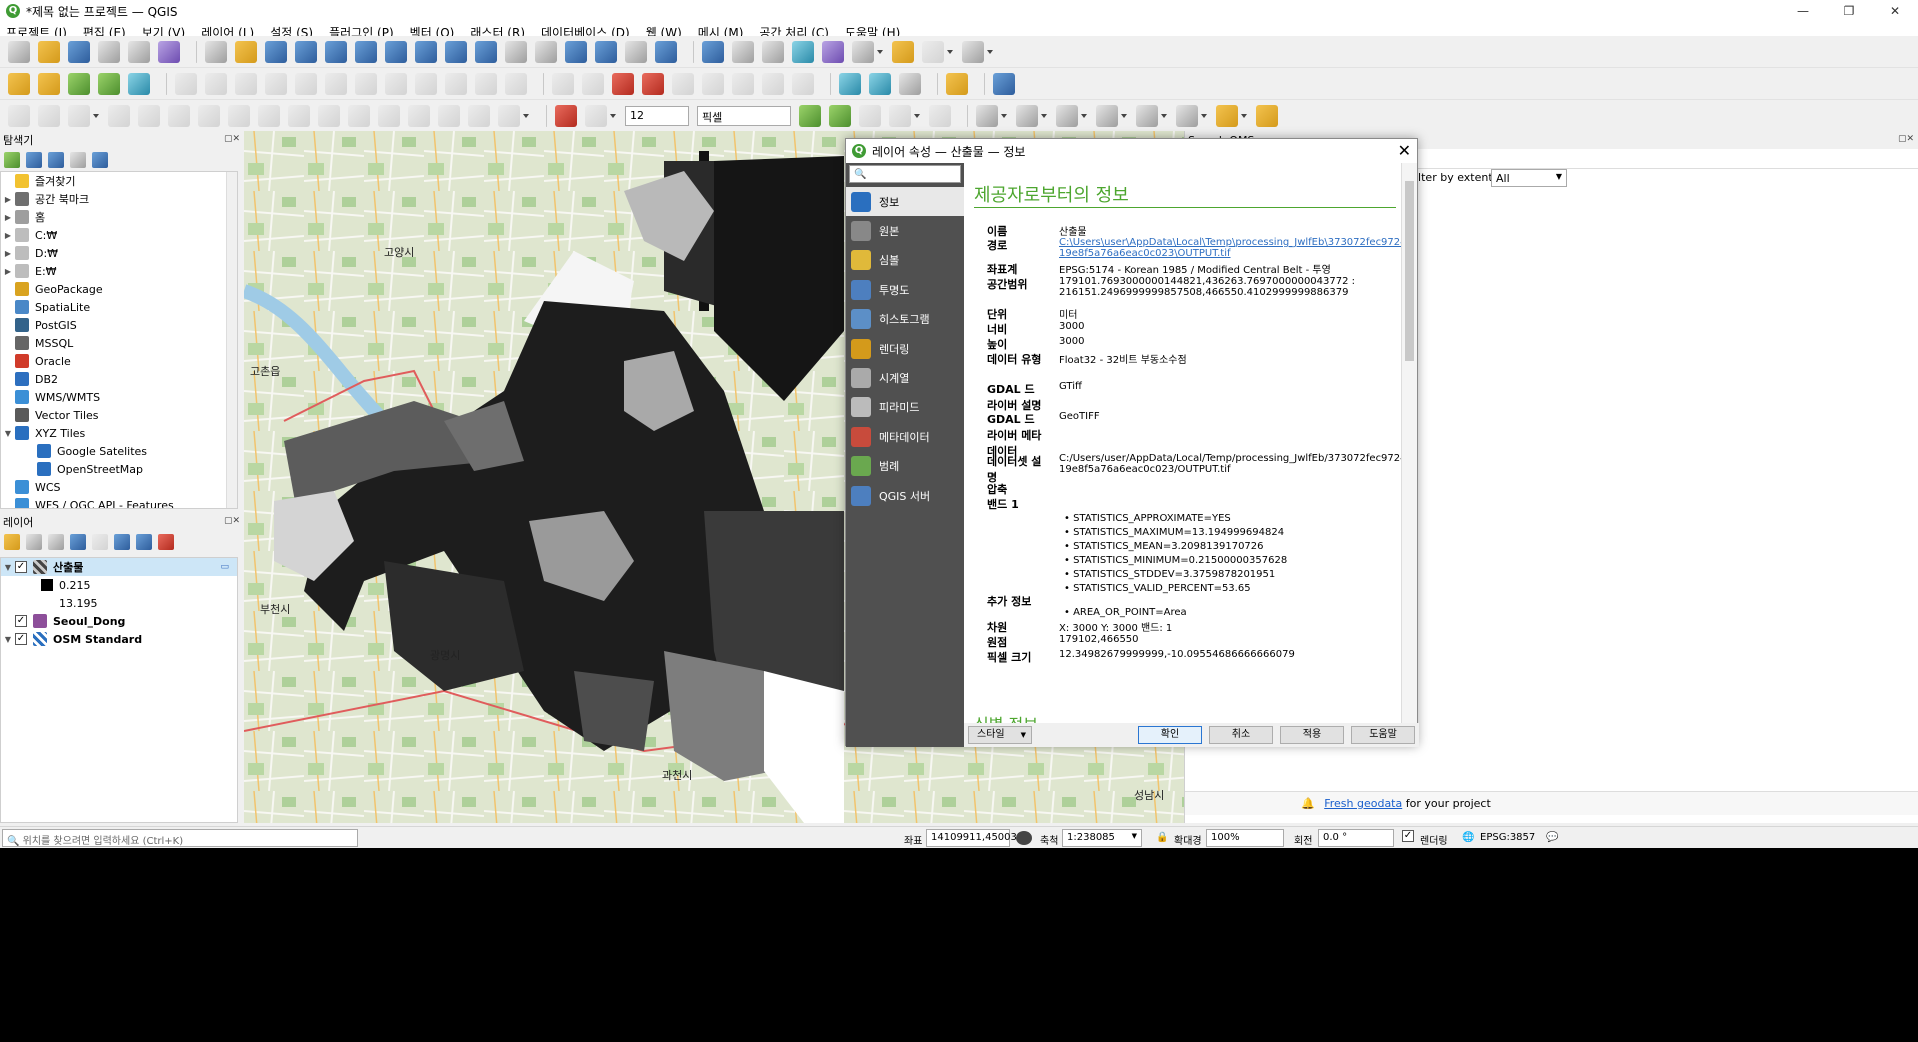  I want to click on delete-ring-icon, so click(269, 115).